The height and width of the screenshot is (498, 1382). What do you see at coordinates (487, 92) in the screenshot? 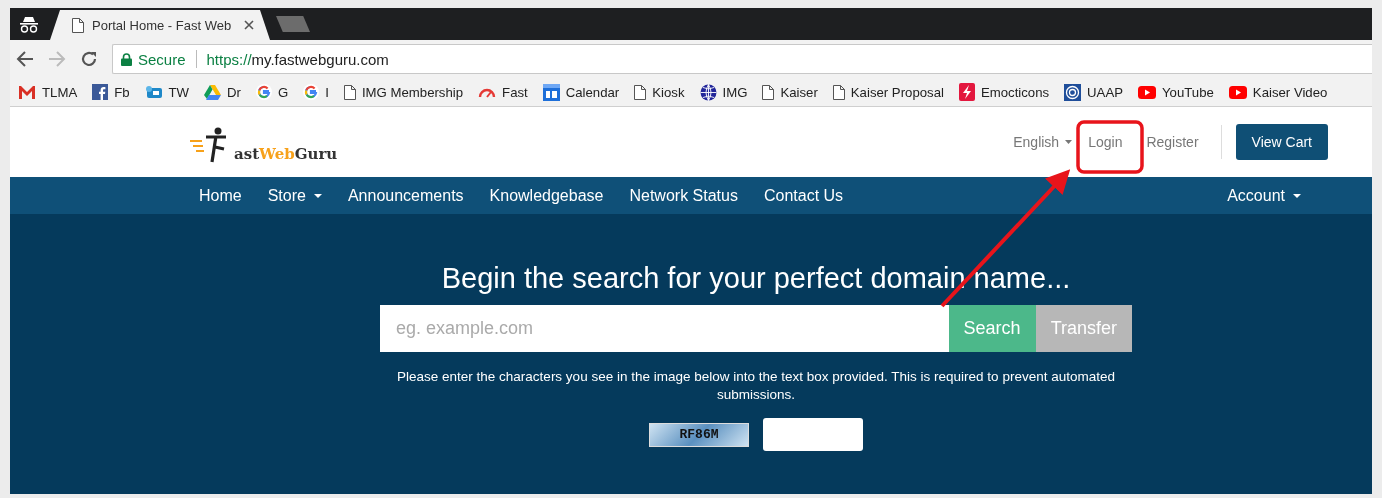
I see `gauge-icon` at bounding box center [487, 92].